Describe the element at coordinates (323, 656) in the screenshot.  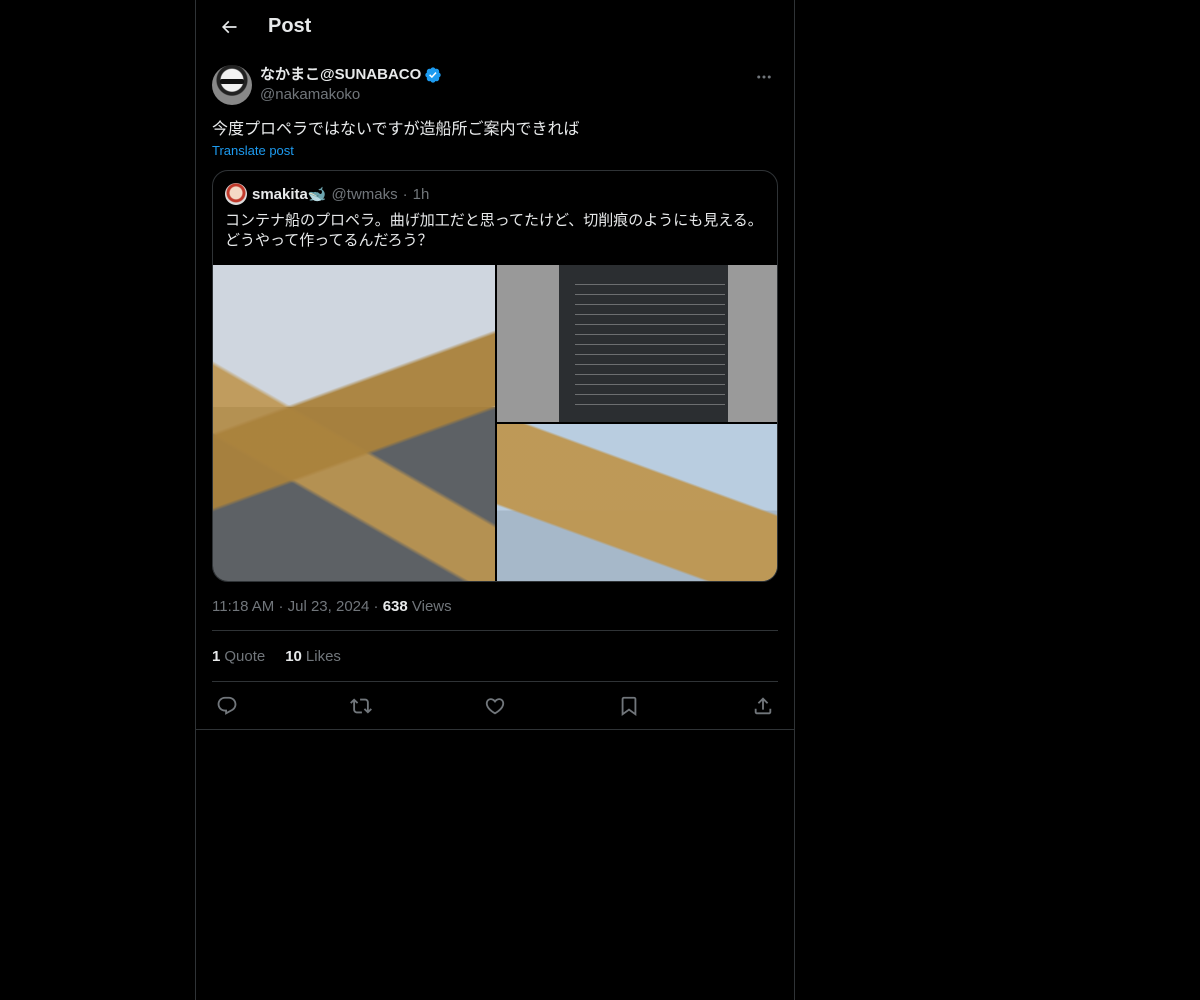
I see `likes-label: Likes` at that location.